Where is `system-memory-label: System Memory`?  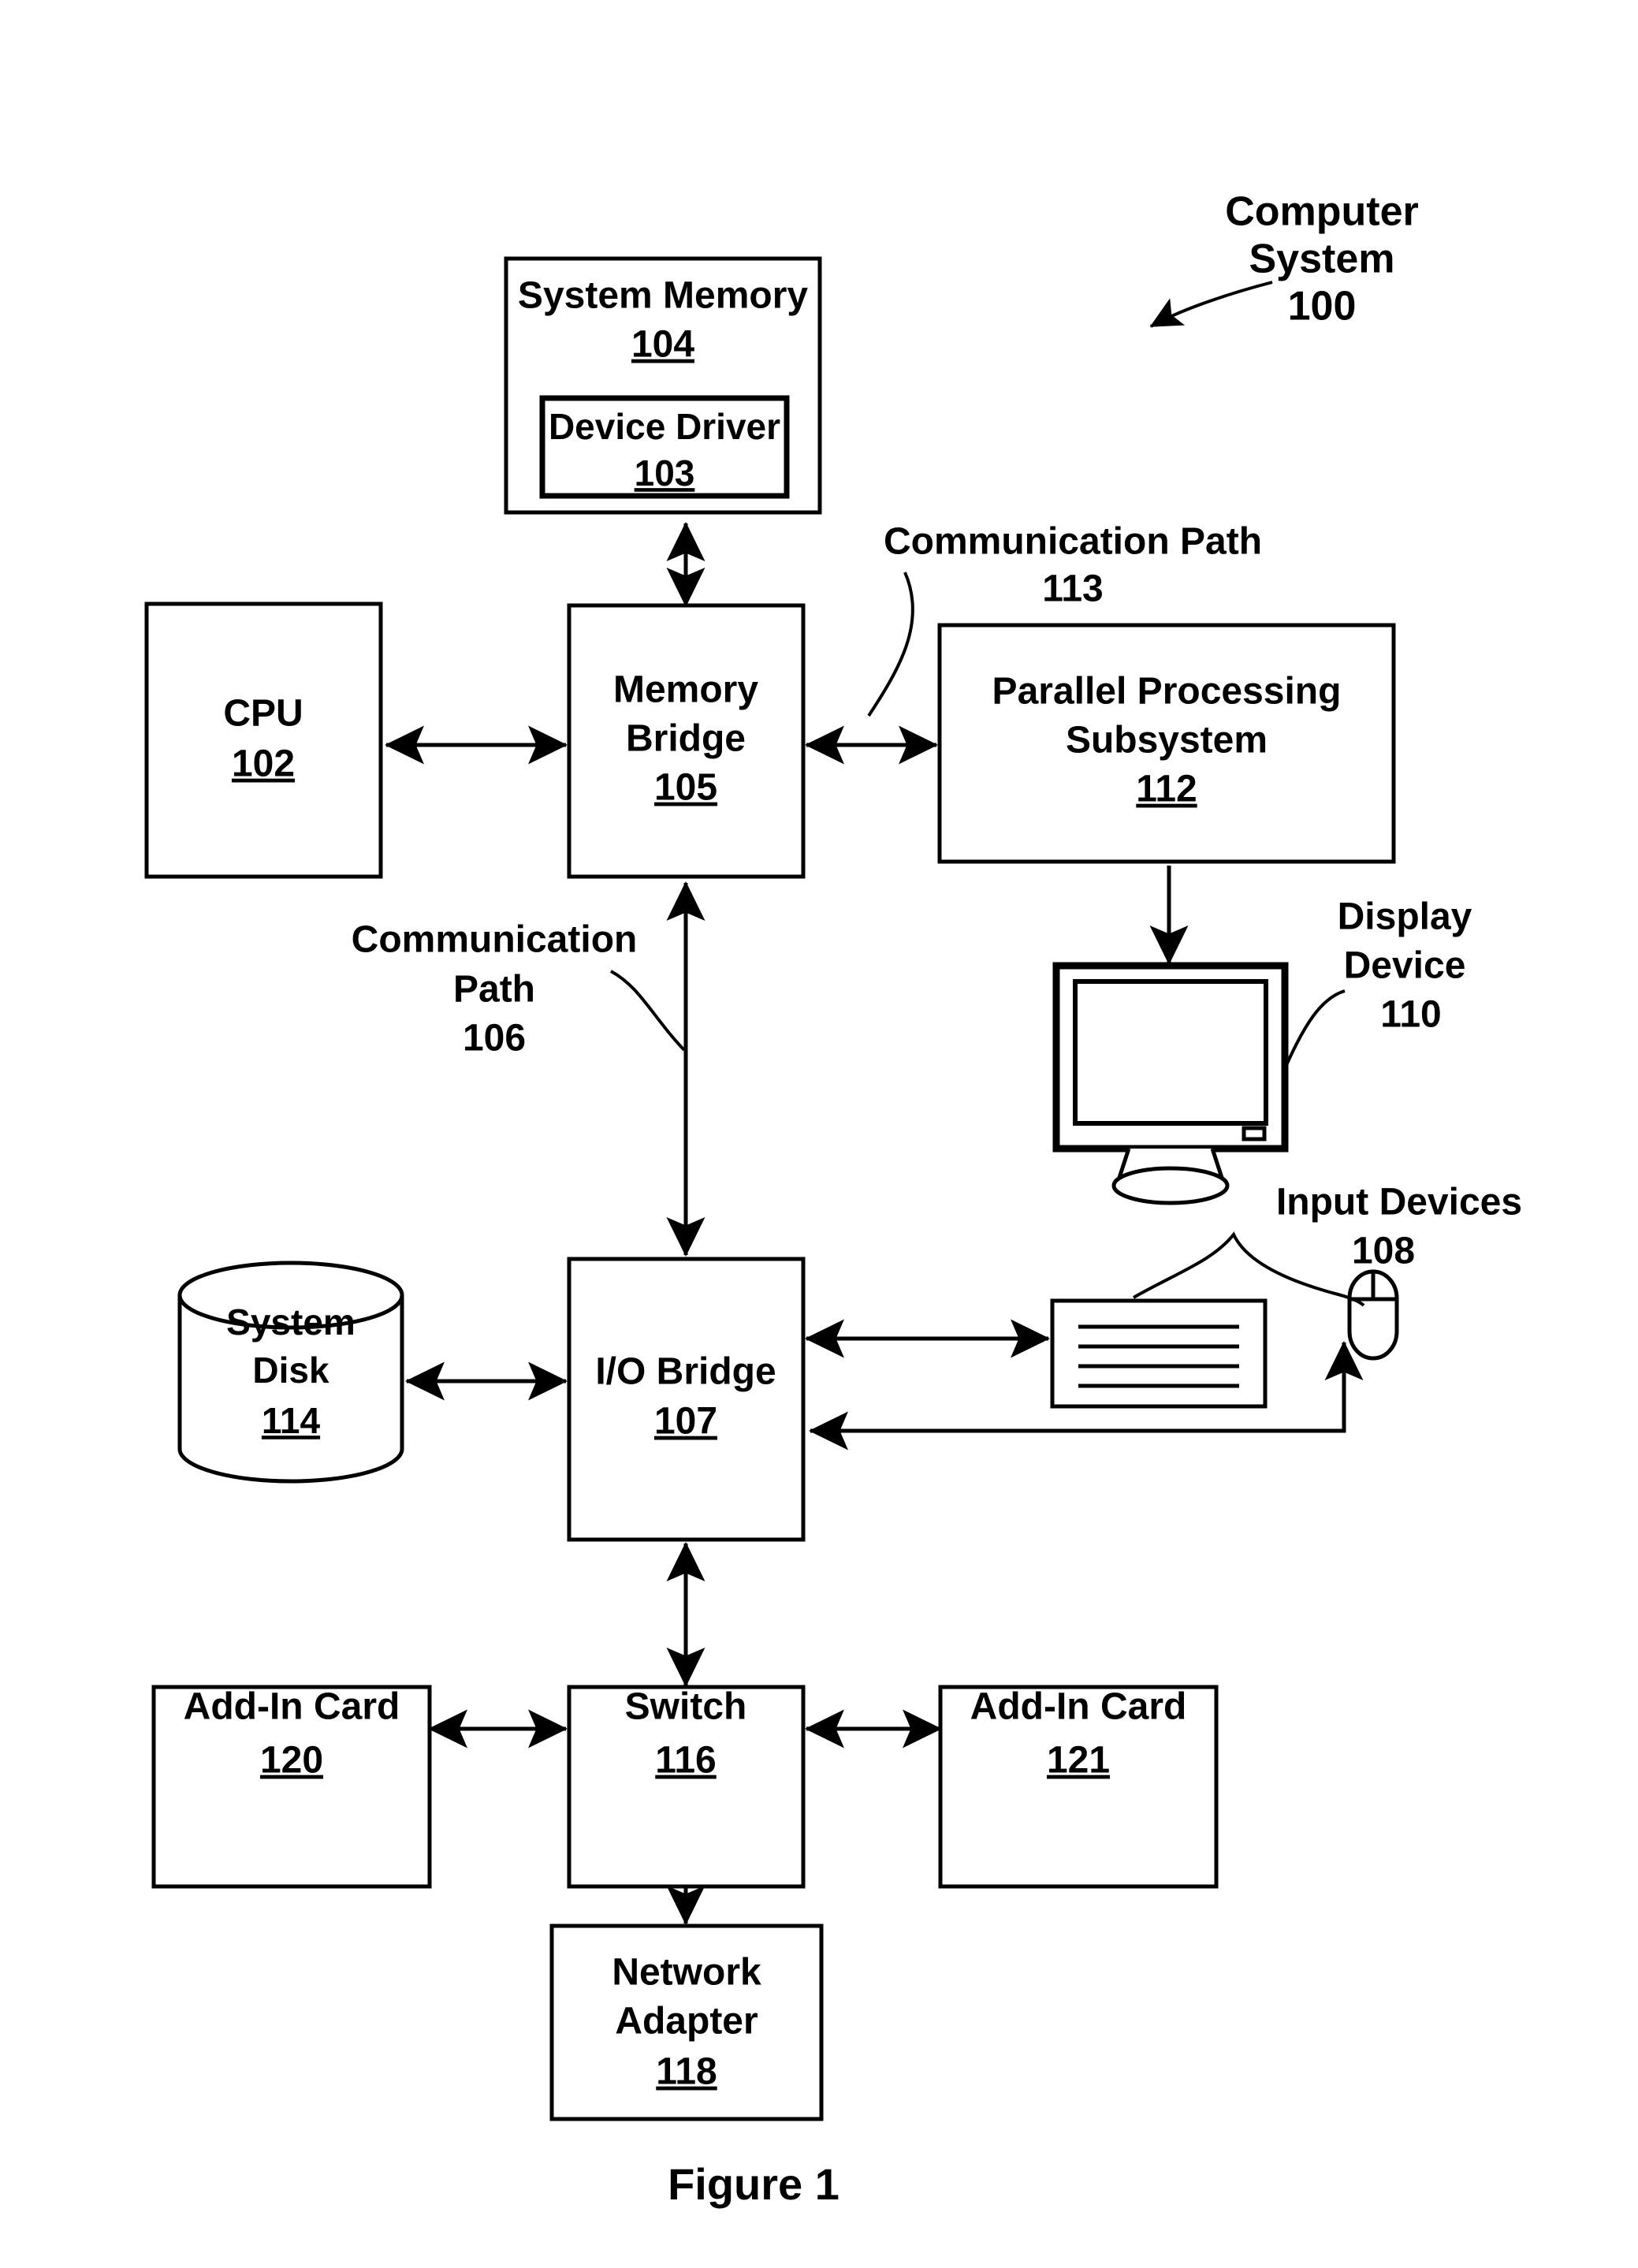 system-memory-label: System Memory is located at coordinates (663, 296).